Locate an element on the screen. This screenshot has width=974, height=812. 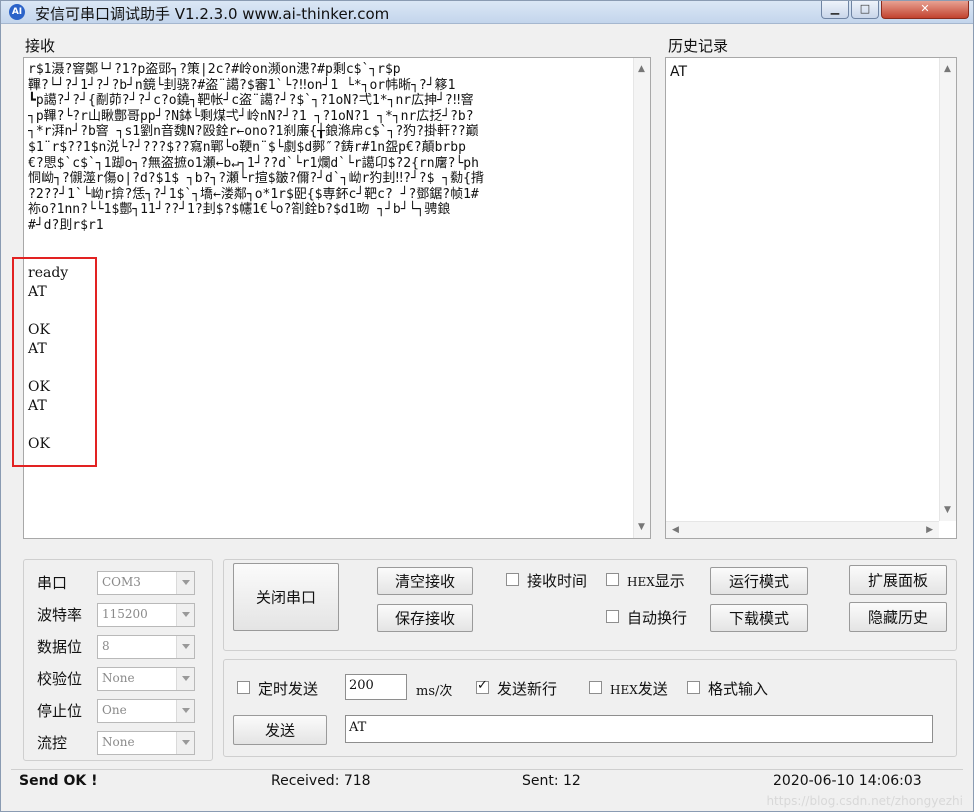
receive-time-label: 接收时间 is located at coordinates (557, 581).